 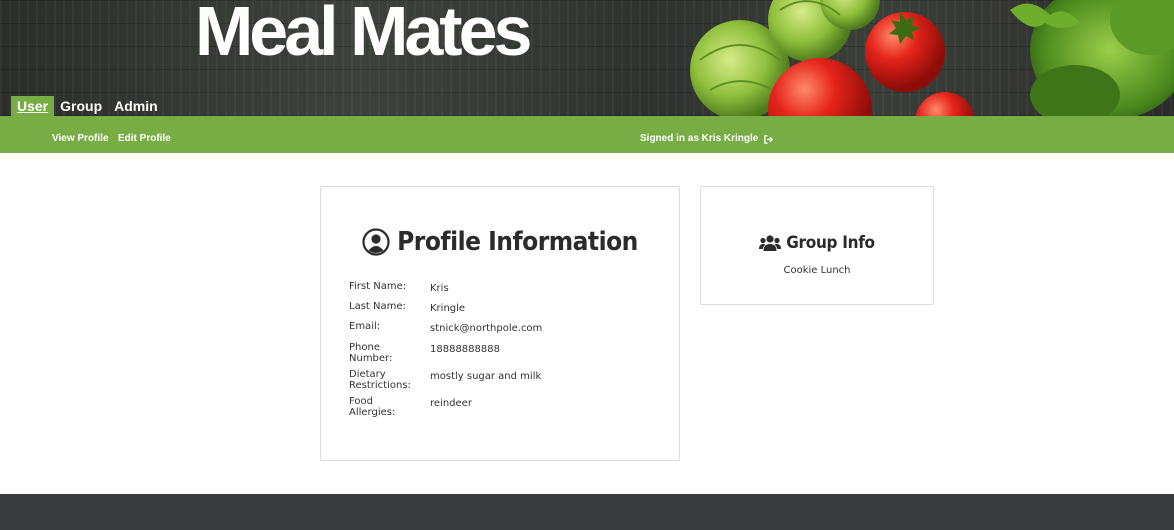 I want to click on vegetables-banner-image, so click(x=932, y=58).